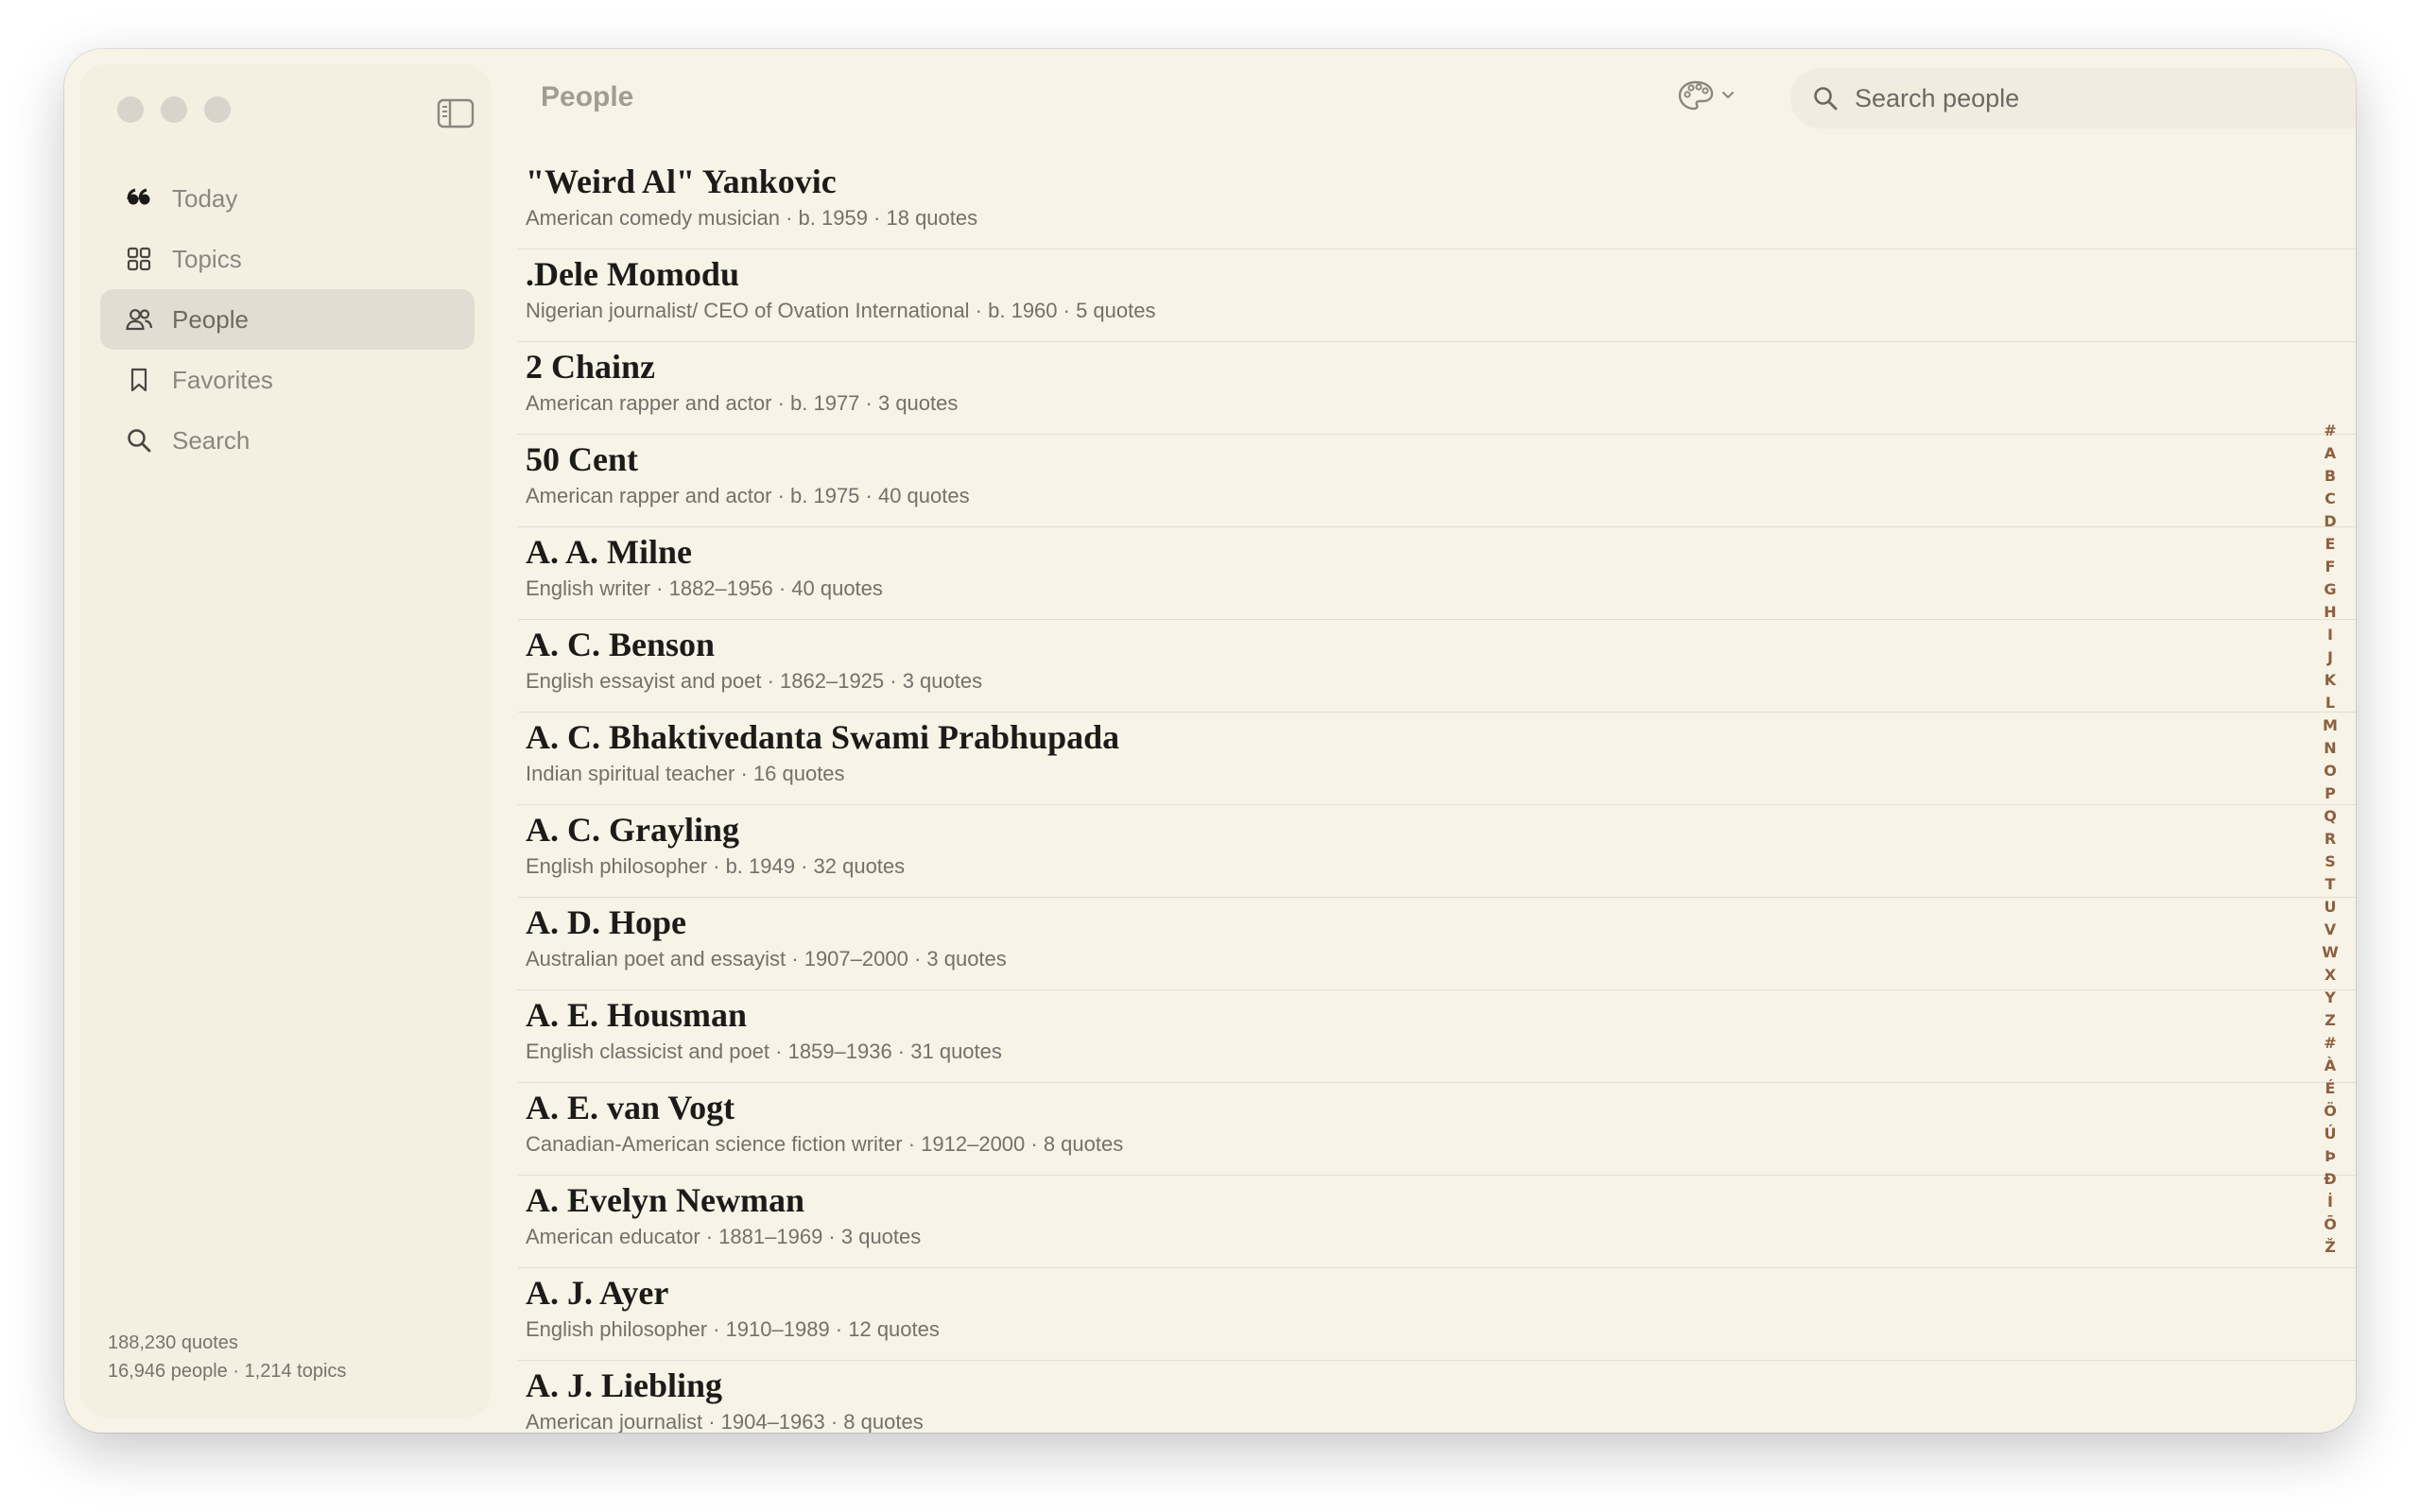  I want to click on close-window-button, so click(130, 109).